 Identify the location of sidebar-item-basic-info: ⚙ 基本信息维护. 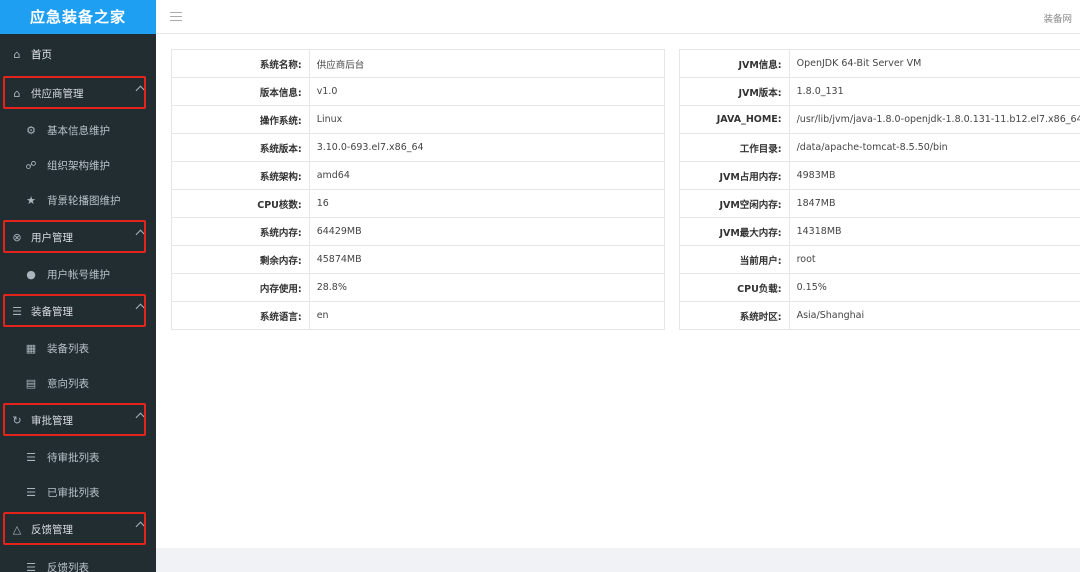
(78, 130).